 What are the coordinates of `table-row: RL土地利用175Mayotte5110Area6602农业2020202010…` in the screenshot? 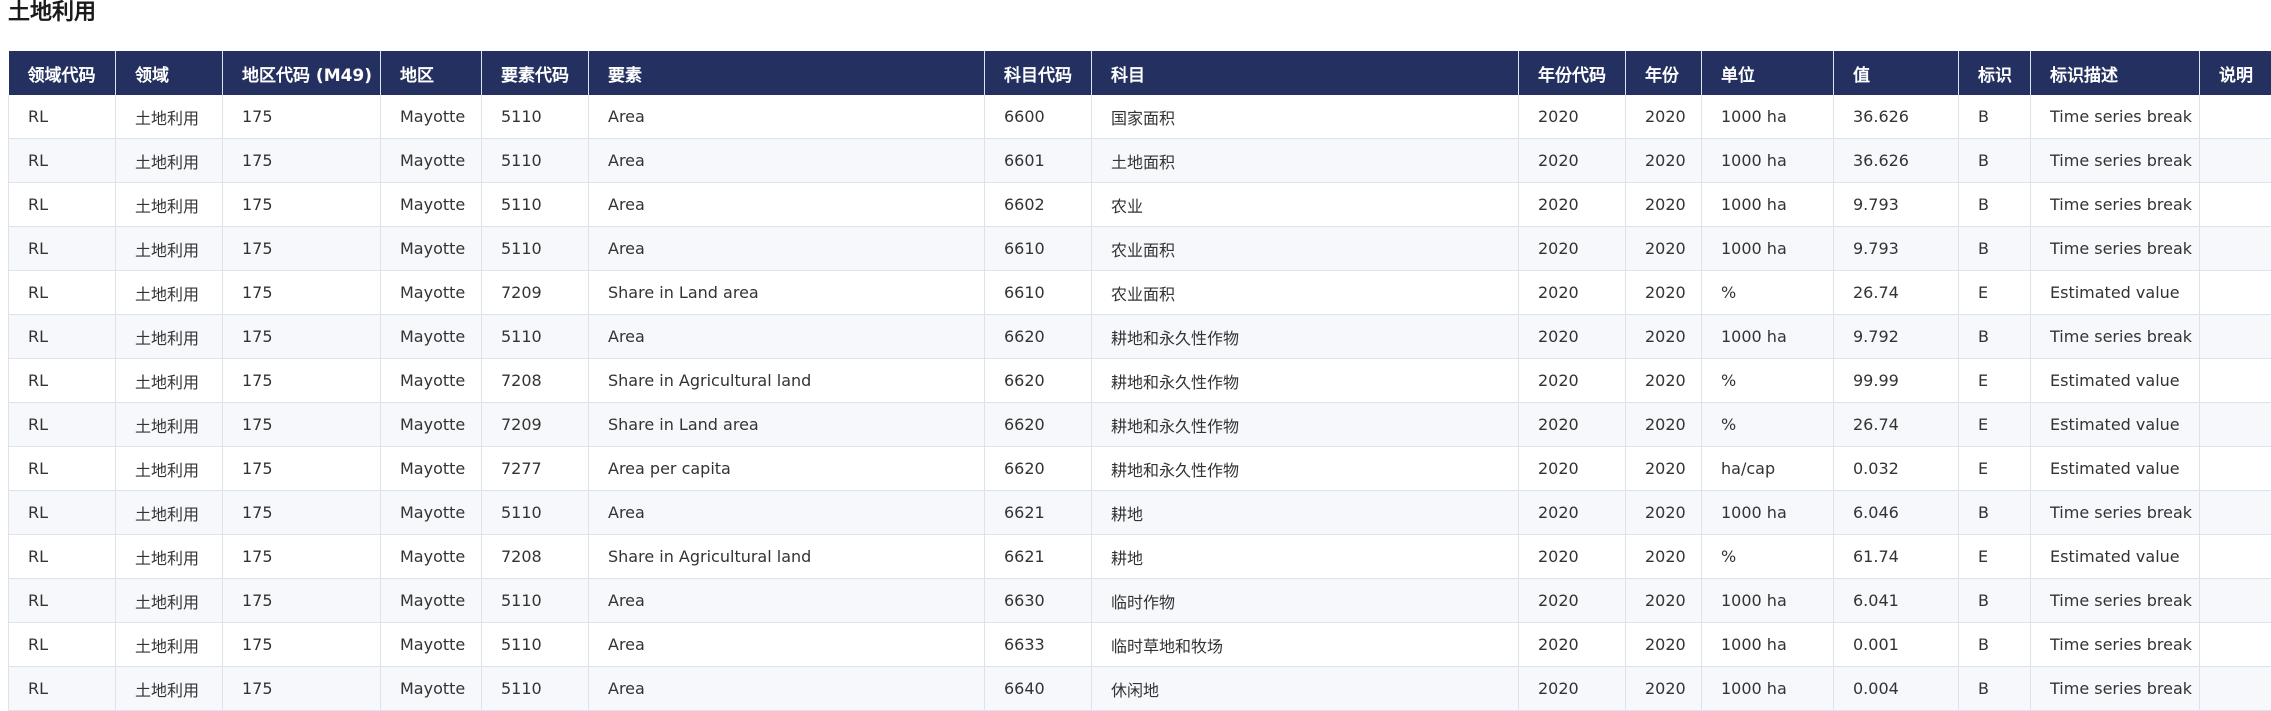 It's located at (1140, 205).